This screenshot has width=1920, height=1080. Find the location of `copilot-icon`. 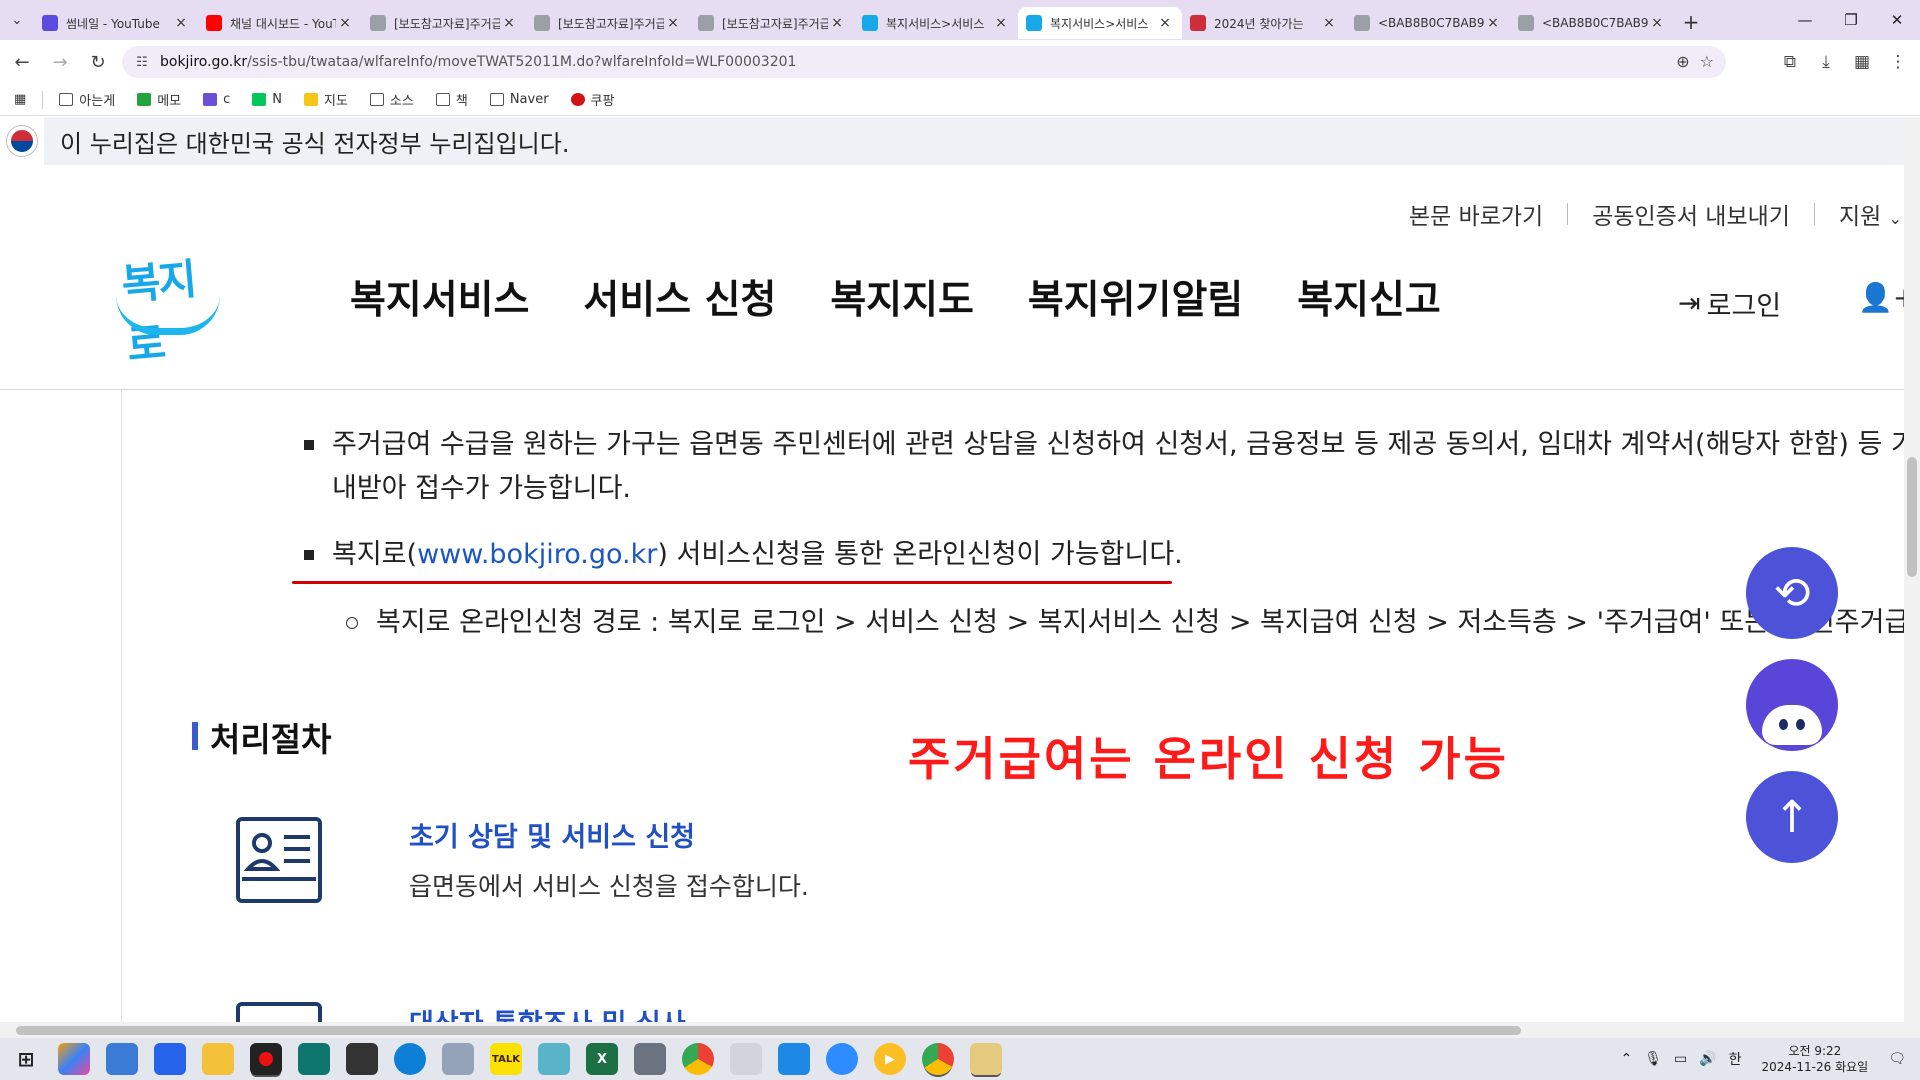

copilot-icon is located at coordinates (74, 1059).